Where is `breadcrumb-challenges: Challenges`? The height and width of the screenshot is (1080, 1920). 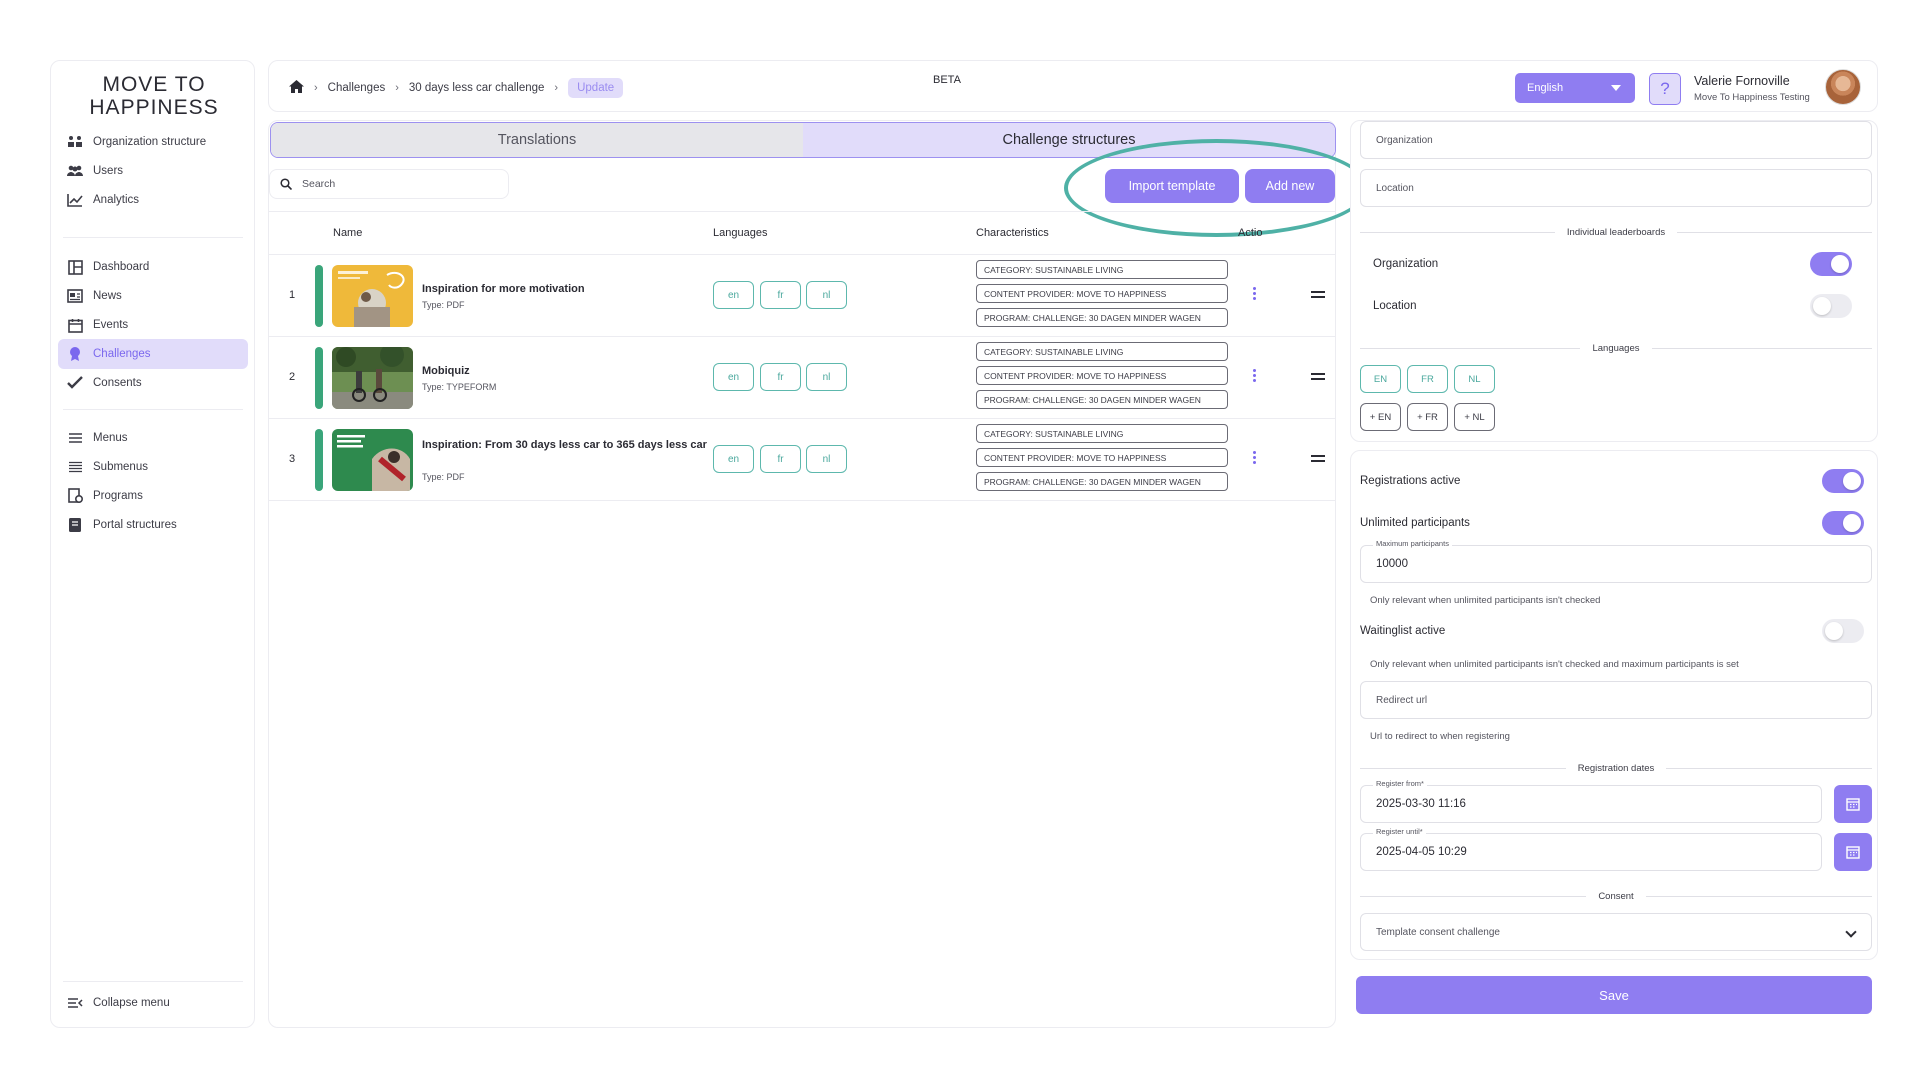
breadcrumb-challenges: Challenges is located at coordinates (357, 88).